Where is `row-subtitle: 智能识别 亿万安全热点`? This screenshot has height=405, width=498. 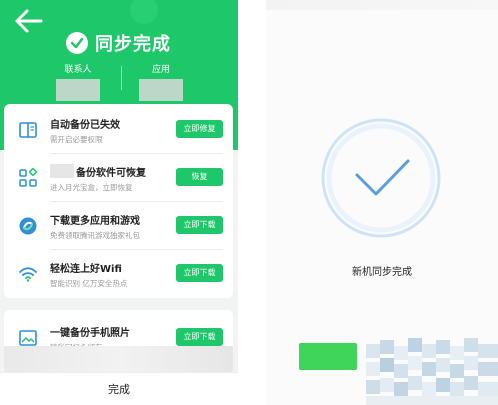
row-subtitle: 智能识别 亿万安全热点 is located at coordinates (89, 283).